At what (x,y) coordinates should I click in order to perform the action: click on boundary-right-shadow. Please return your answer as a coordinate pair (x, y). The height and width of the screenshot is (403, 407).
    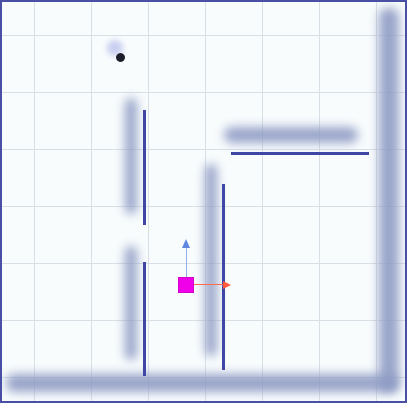
    Looking at the image, I should click on (389, 200).